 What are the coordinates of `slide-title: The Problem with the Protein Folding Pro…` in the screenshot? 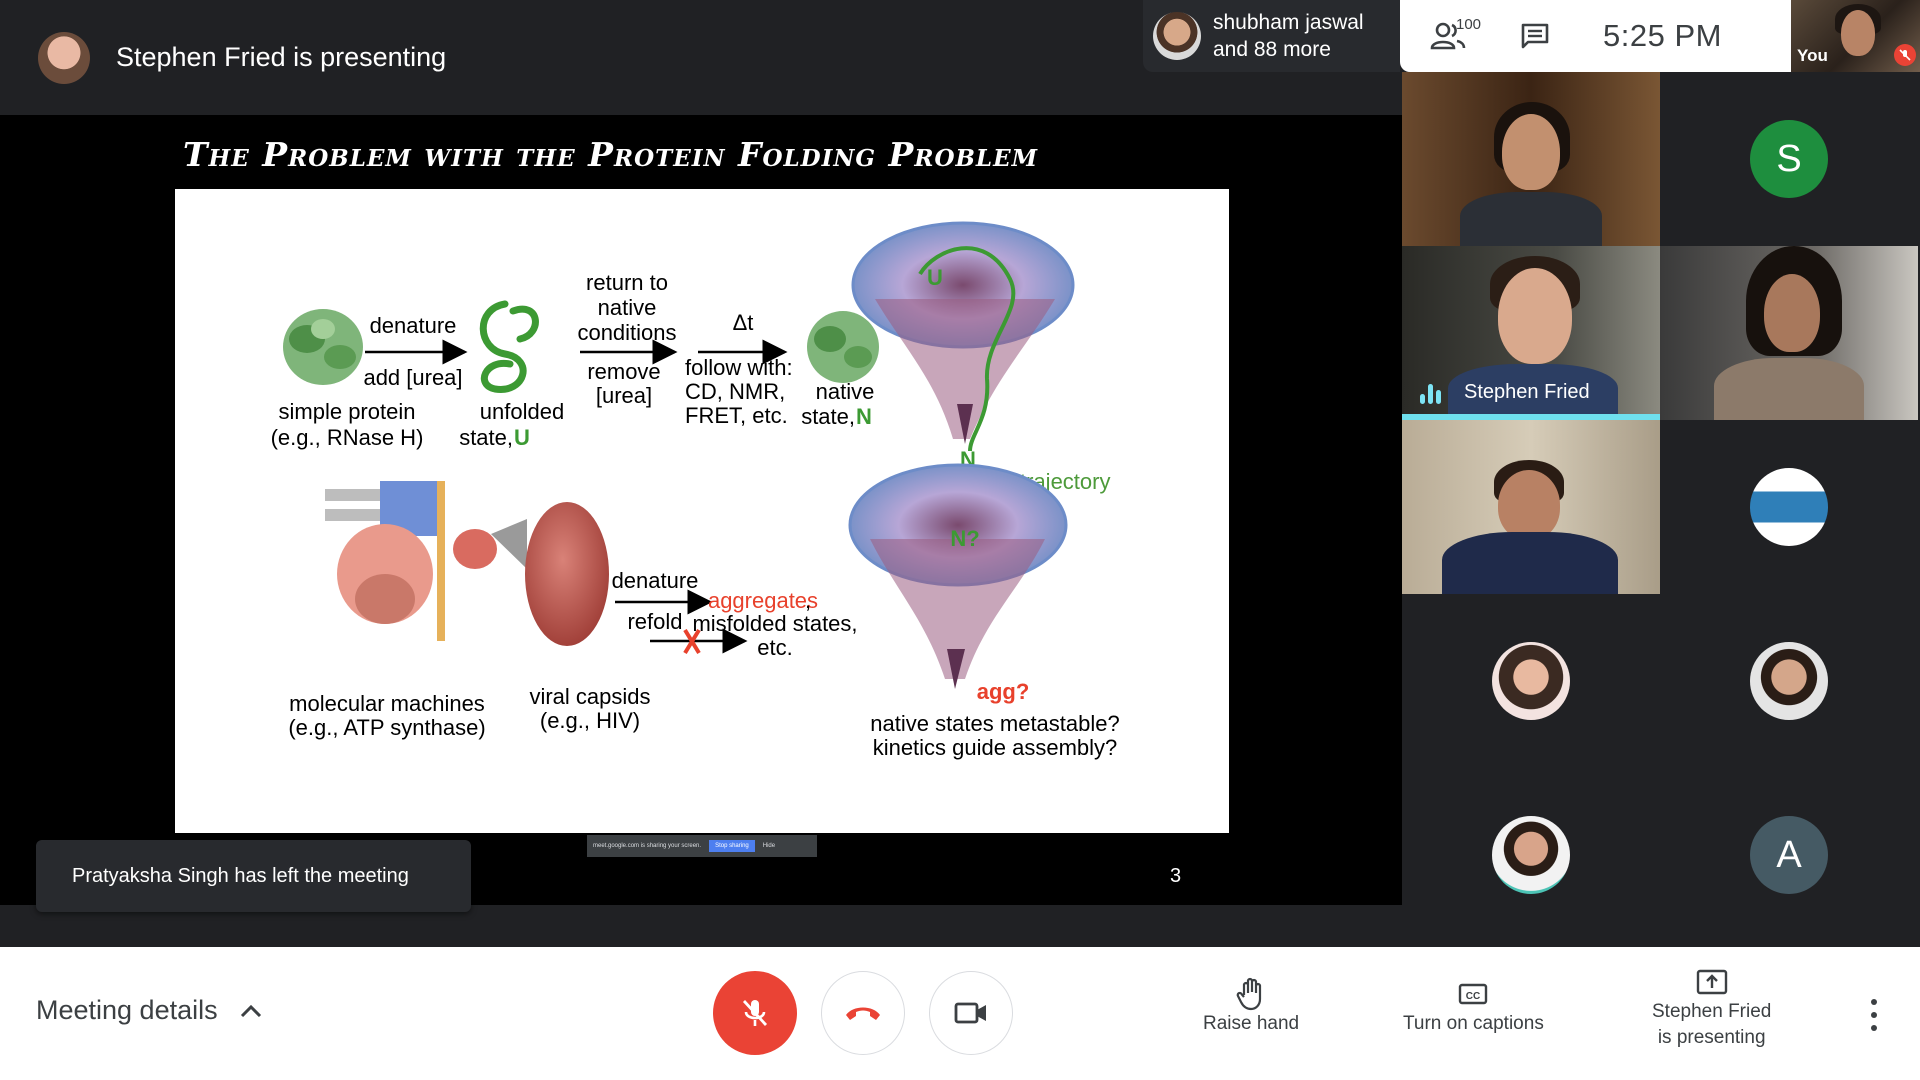 It's located at (611, 154).